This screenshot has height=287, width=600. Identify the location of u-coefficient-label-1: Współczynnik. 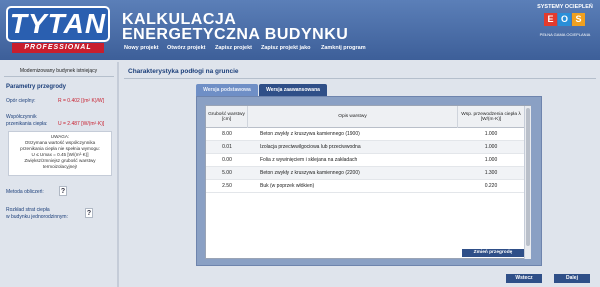
(21, 117).